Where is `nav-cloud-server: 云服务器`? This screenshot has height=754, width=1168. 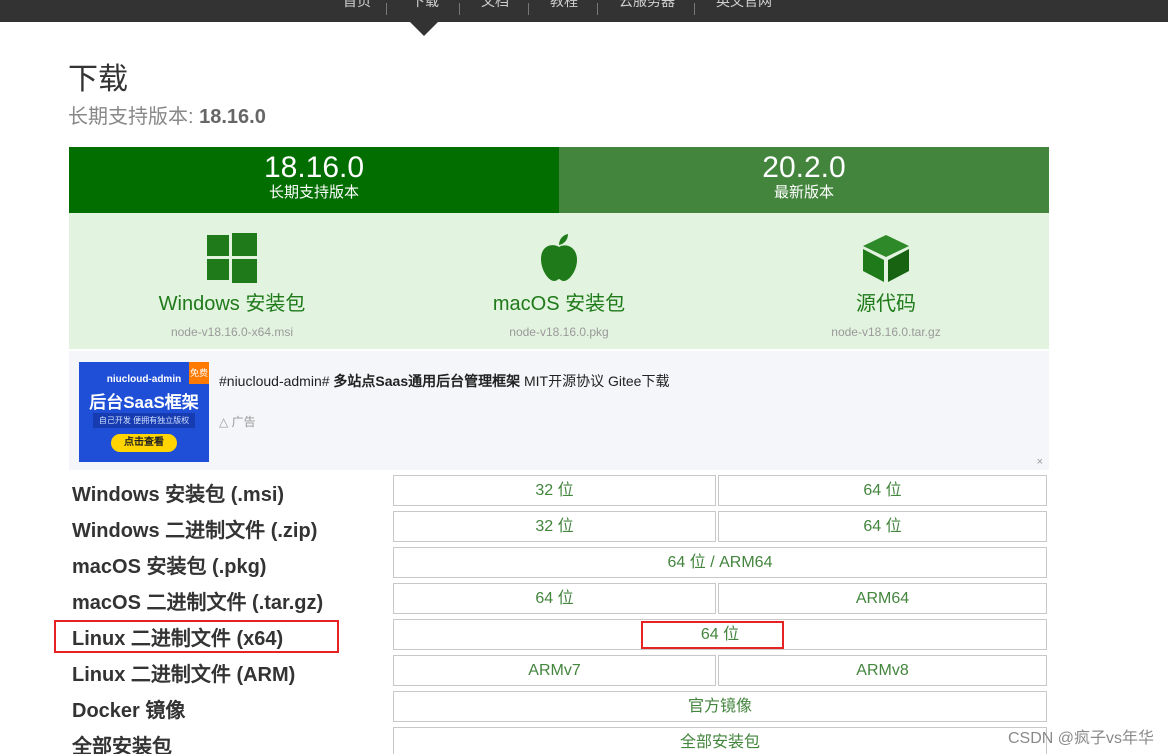
nav-cloud-server: 云服务器 is located at coordinates (647, 5).